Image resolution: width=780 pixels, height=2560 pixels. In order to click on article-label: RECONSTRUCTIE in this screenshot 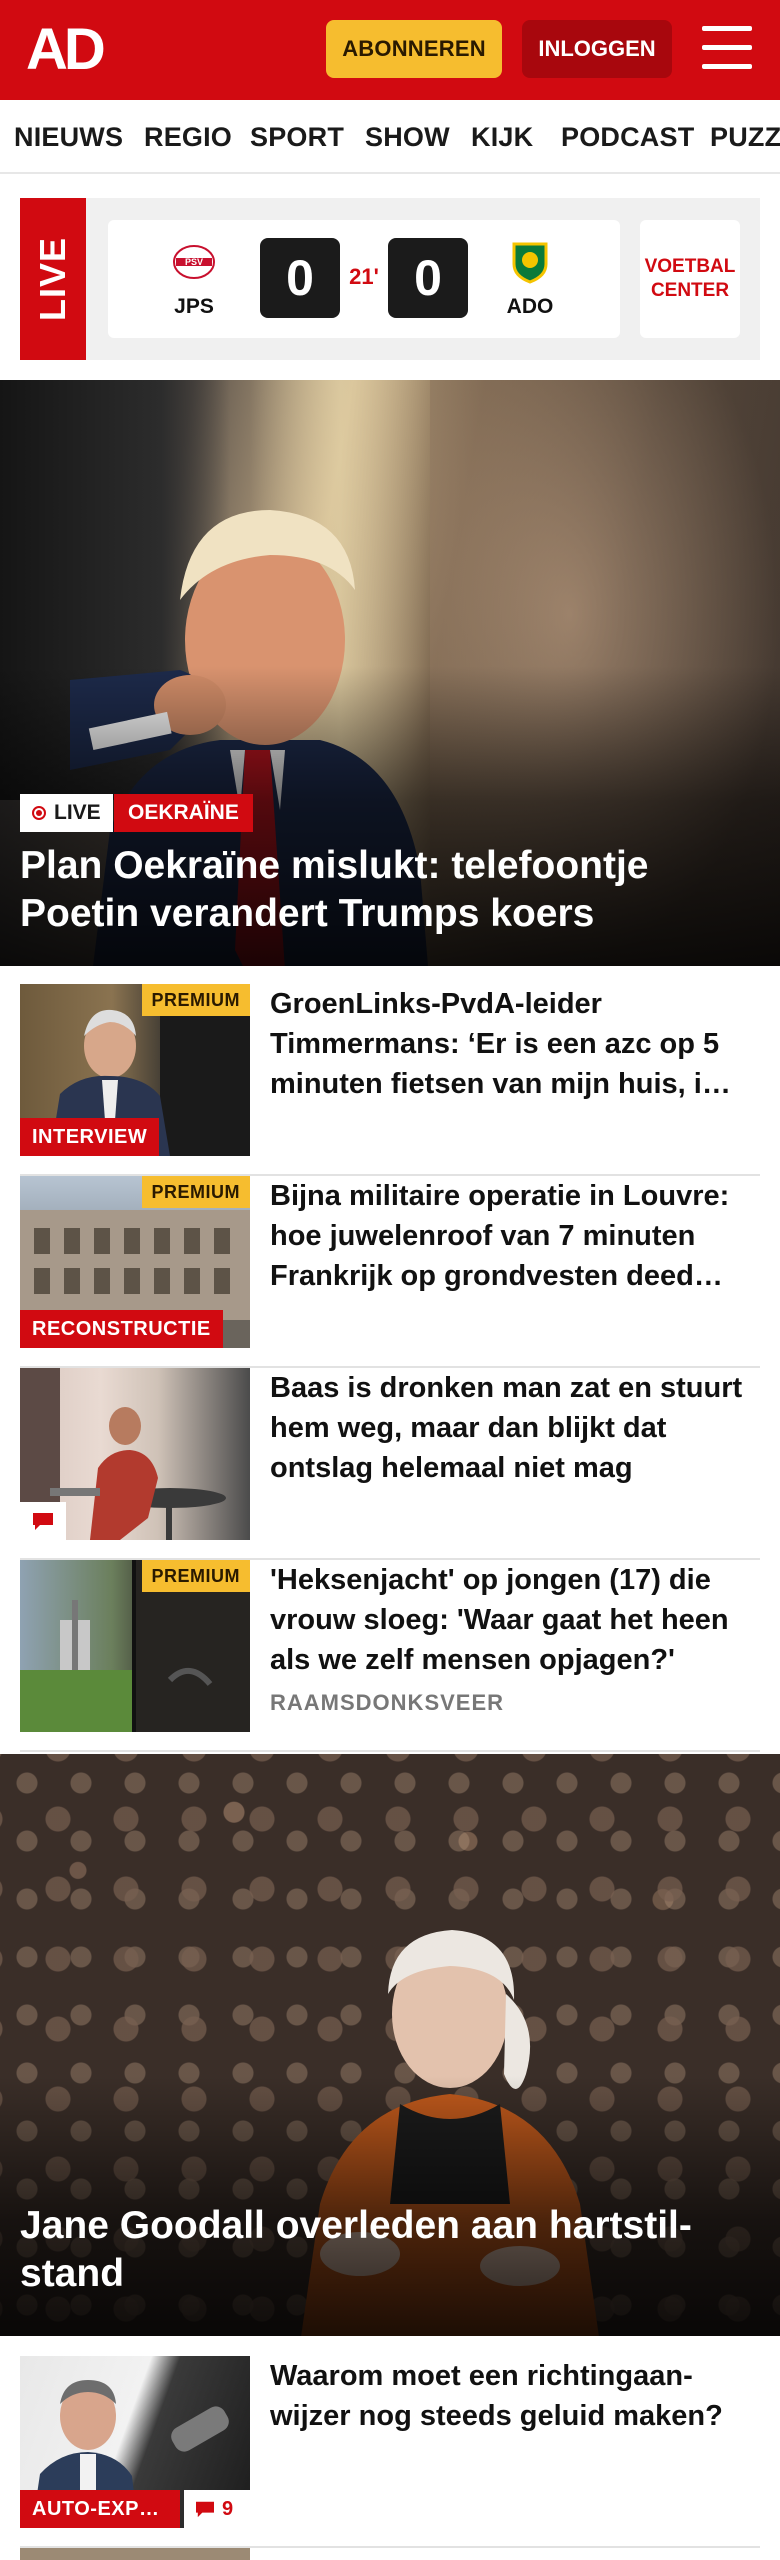, I will do `click(121, 1329)`.